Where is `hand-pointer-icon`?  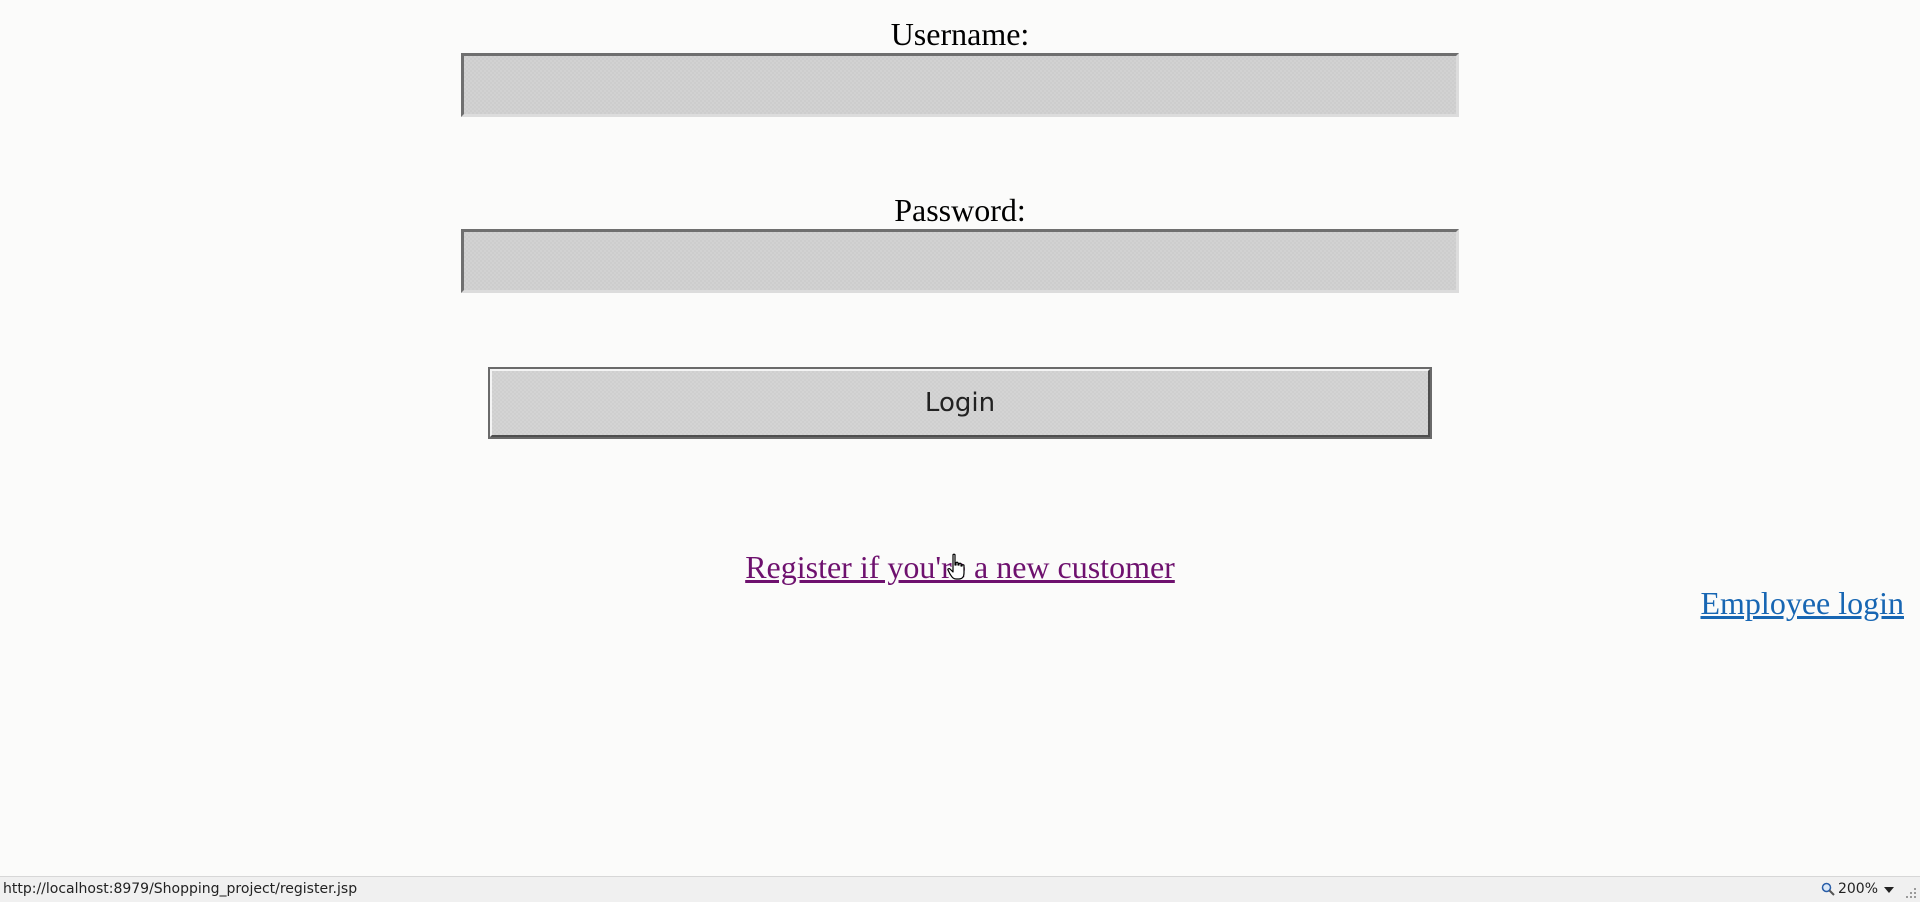
hand-pointer-icon is located at coordinates (956, 566).